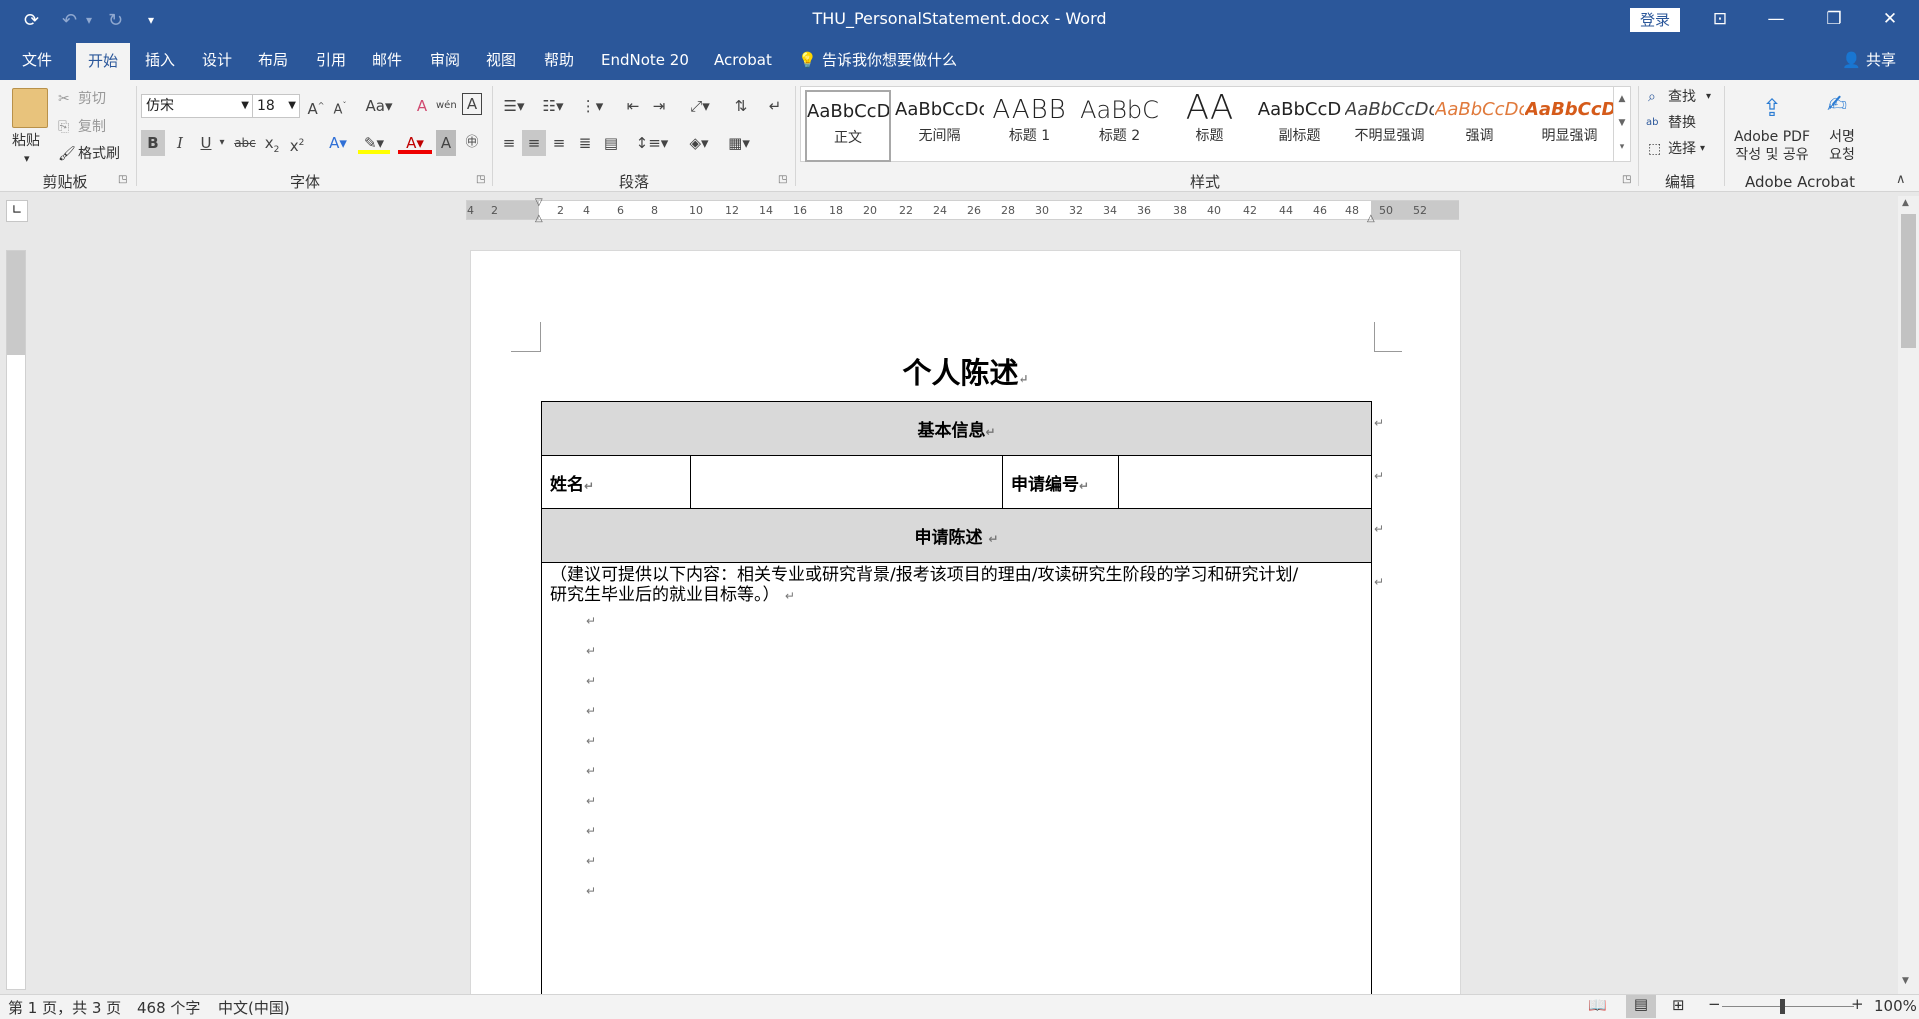 The height and width of the screenshot is (1019, 1919). I want to click on replace-button: 替换, so click(1682, 123).